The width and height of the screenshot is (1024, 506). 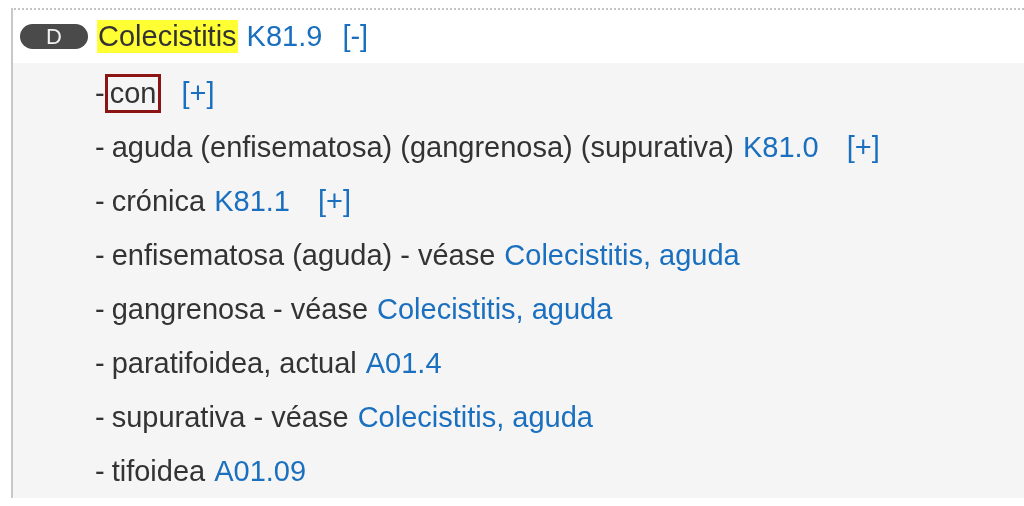 I want to click on code-link: A01.09, so click(x=260, y=471).